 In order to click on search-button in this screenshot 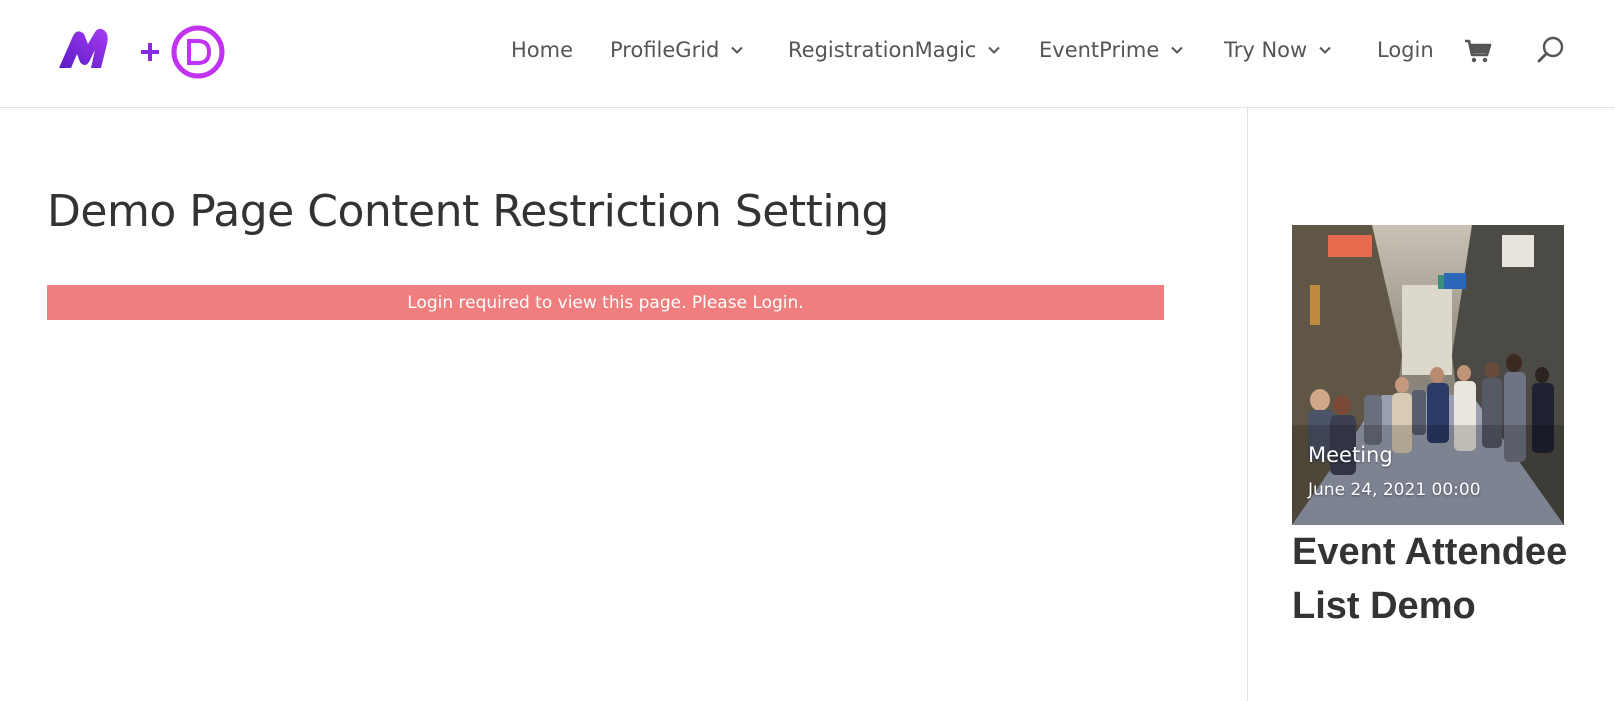, I will do `click(1551, 50)`.